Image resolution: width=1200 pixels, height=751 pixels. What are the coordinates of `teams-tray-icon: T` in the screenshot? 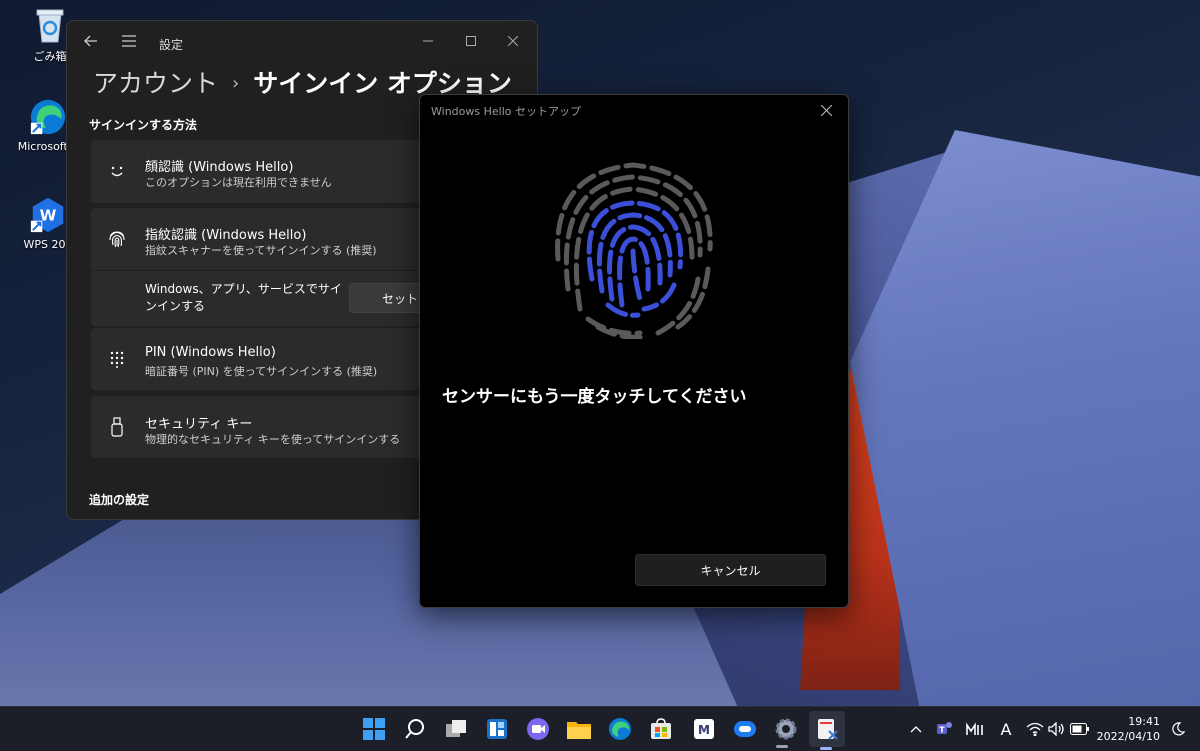 It's located at (944, 729).